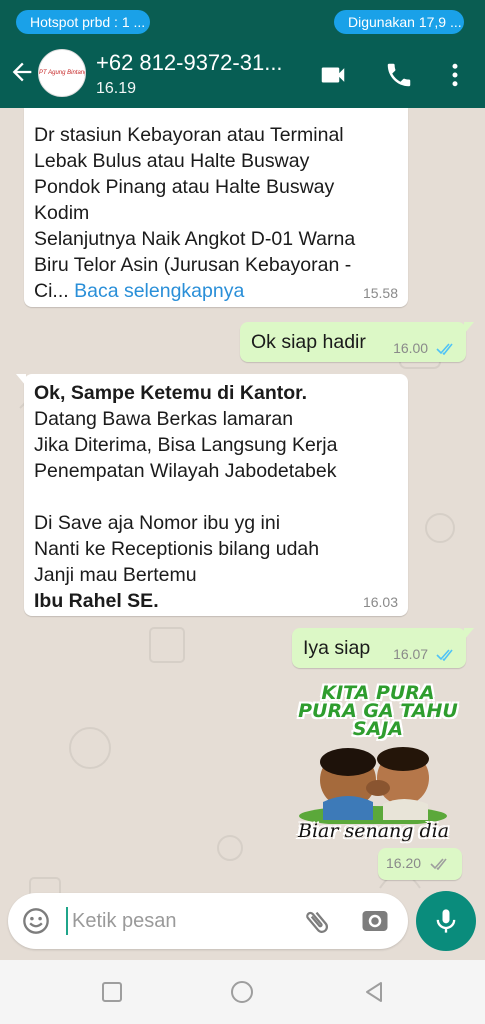 This screenshot has height=1024, width=485. I want to click on avatar-logo-text: PT Agung Bintang Mitra, so click(62, 73).